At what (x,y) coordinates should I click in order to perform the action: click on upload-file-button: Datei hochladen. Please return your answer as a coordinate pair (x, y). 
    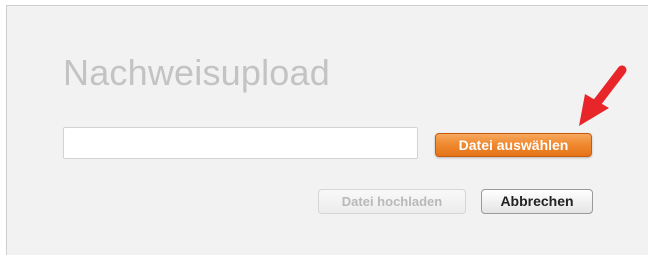
    Looking at the image, I should click on (392, 201).